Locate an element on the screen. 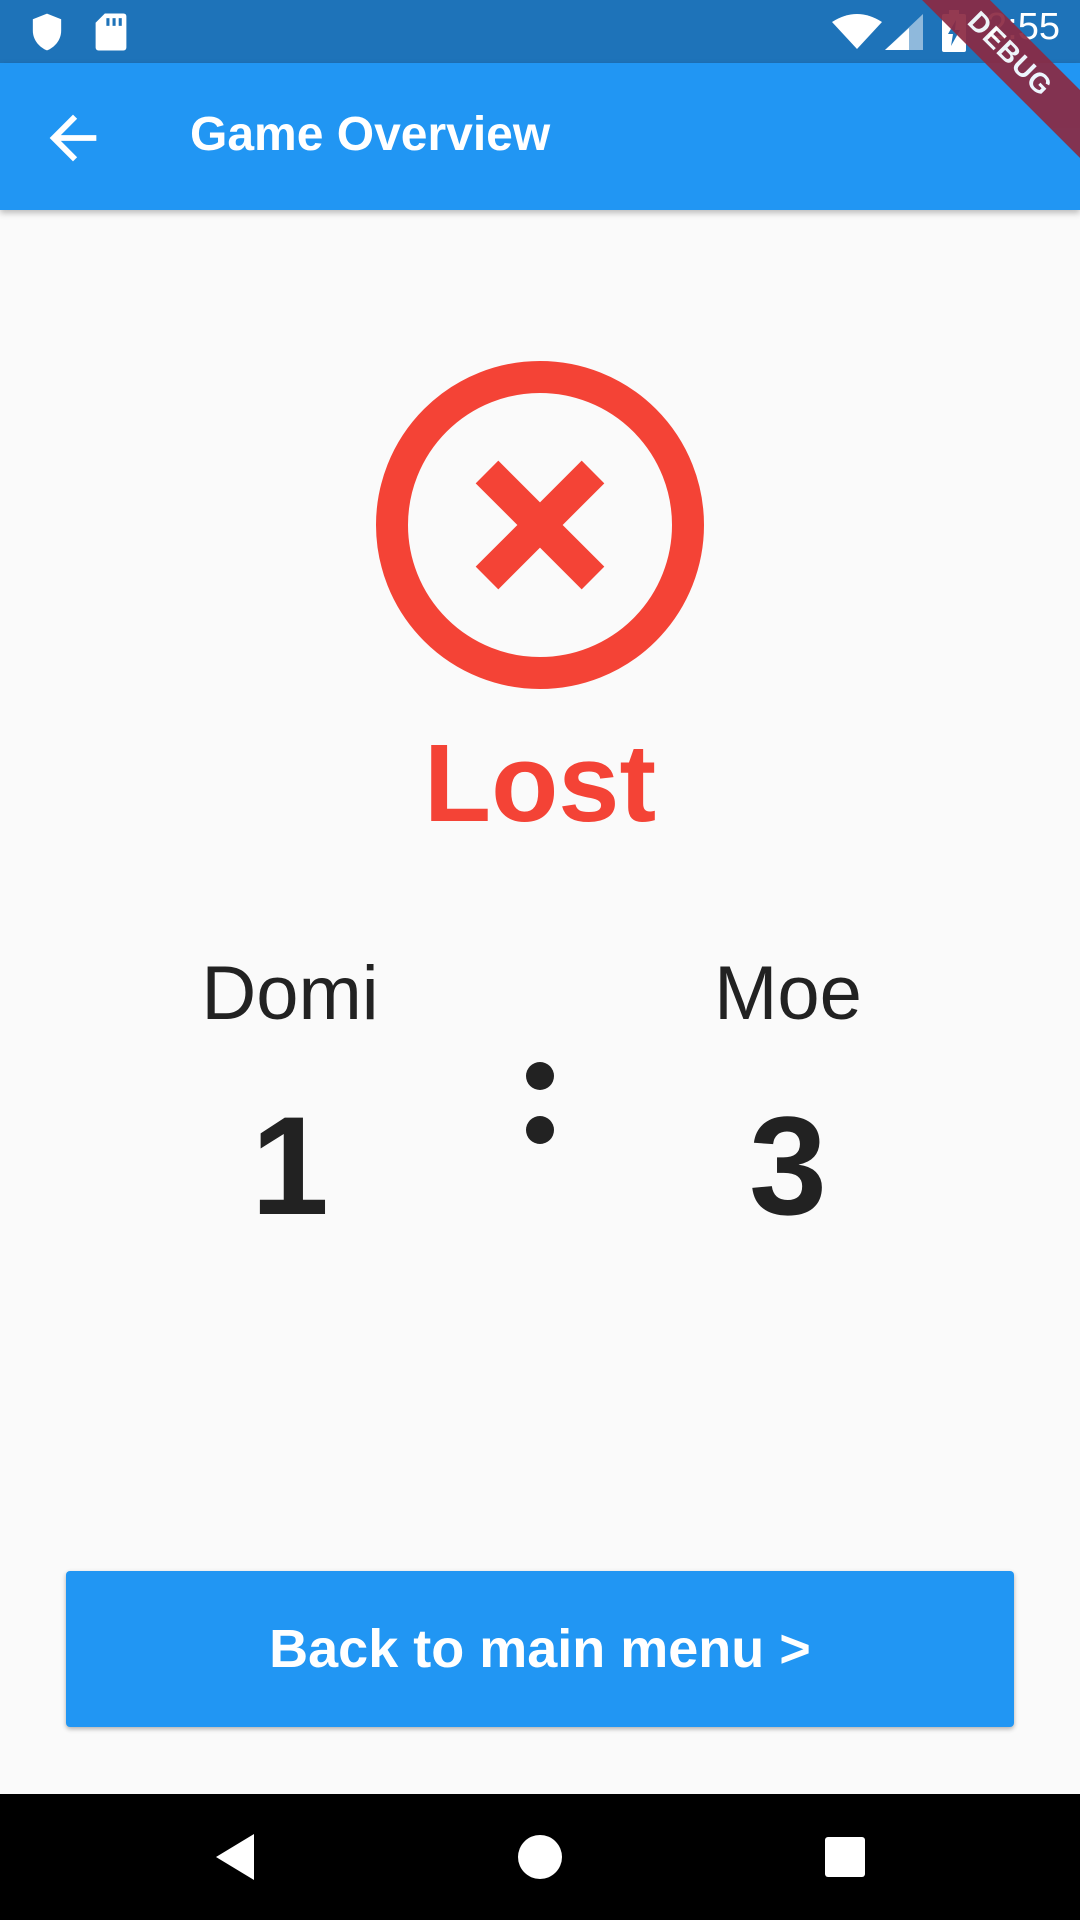  status-bar: 2:55 is located at coordinates (540, 31).